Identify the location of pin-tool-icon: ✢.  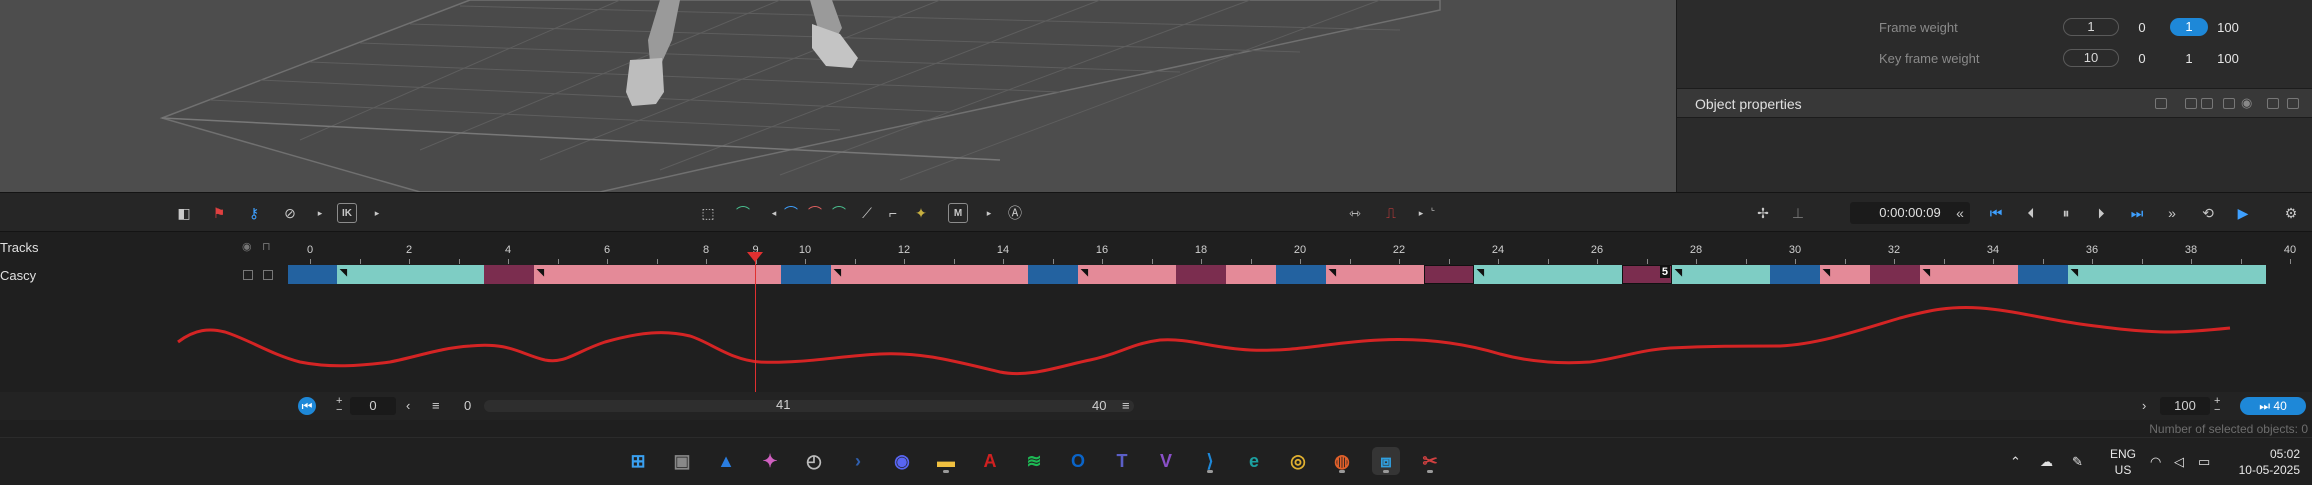
(1763, 213).